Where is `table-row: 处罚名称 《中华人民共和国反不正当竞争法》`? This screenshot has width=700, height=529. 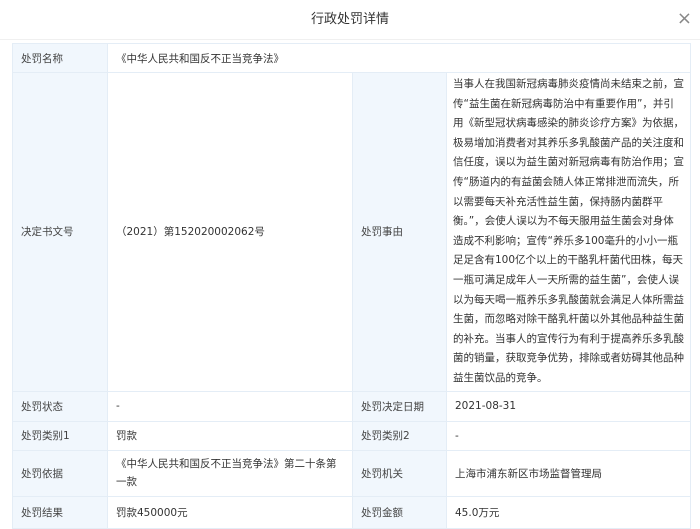 table-row: 处罚名称 《中华人民共和国反不正当竞争法》 is located at coordinates (352, 58).